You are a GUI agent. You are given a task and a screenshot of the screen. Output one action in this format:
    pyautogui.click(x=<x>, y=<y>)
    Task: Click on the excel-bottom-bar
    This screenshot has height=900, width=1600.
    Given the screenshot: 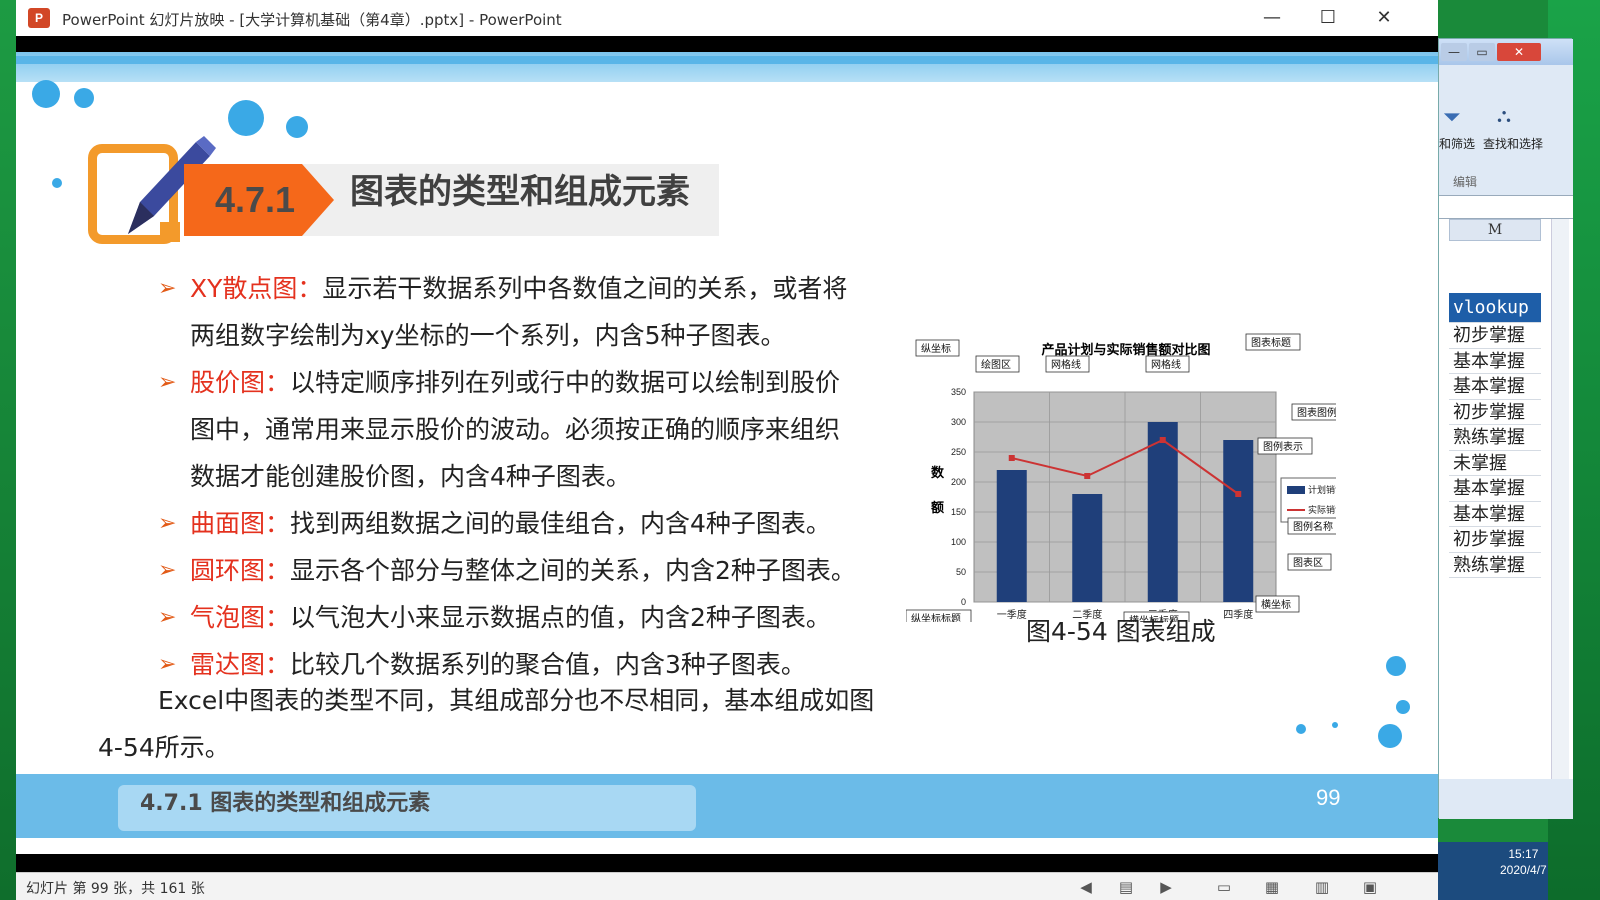 What is the action you would take?
    pyautogui.click(x=1506, y=799)
    